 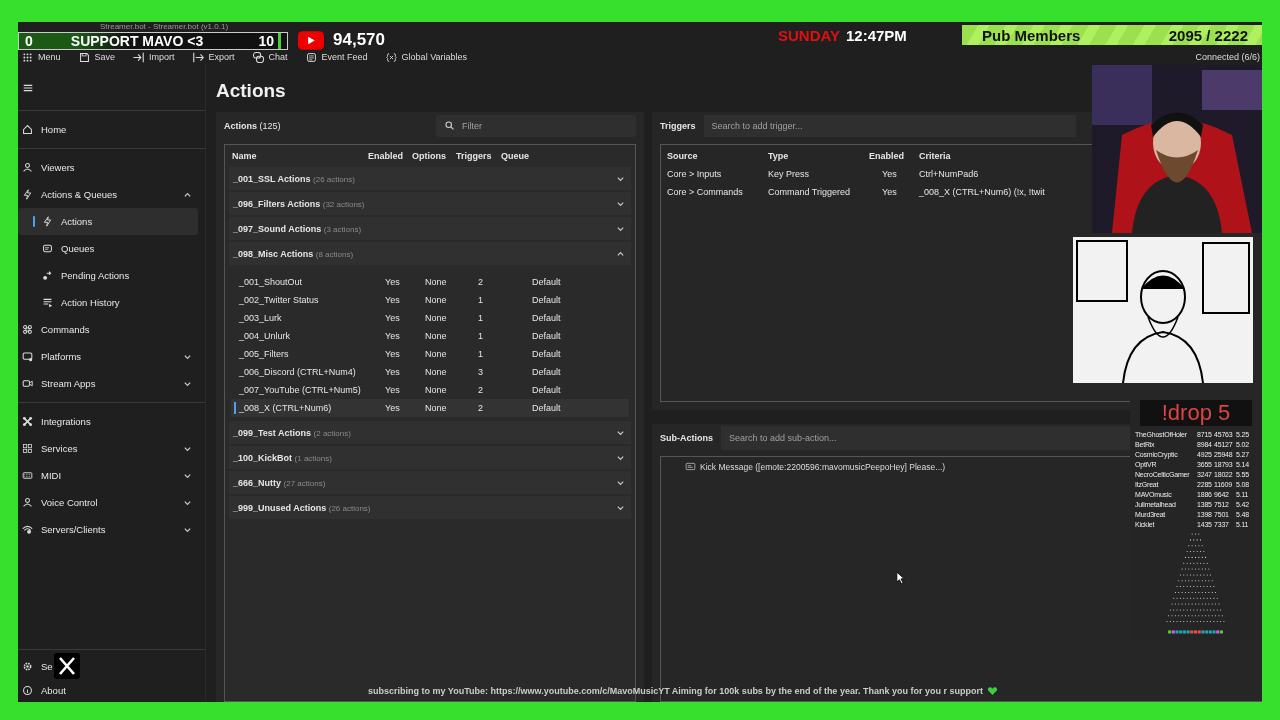 What do you see at coordinates (251, 91) in the screenshot?
I see `page-title: Actions` at bounding box center [251, 91].